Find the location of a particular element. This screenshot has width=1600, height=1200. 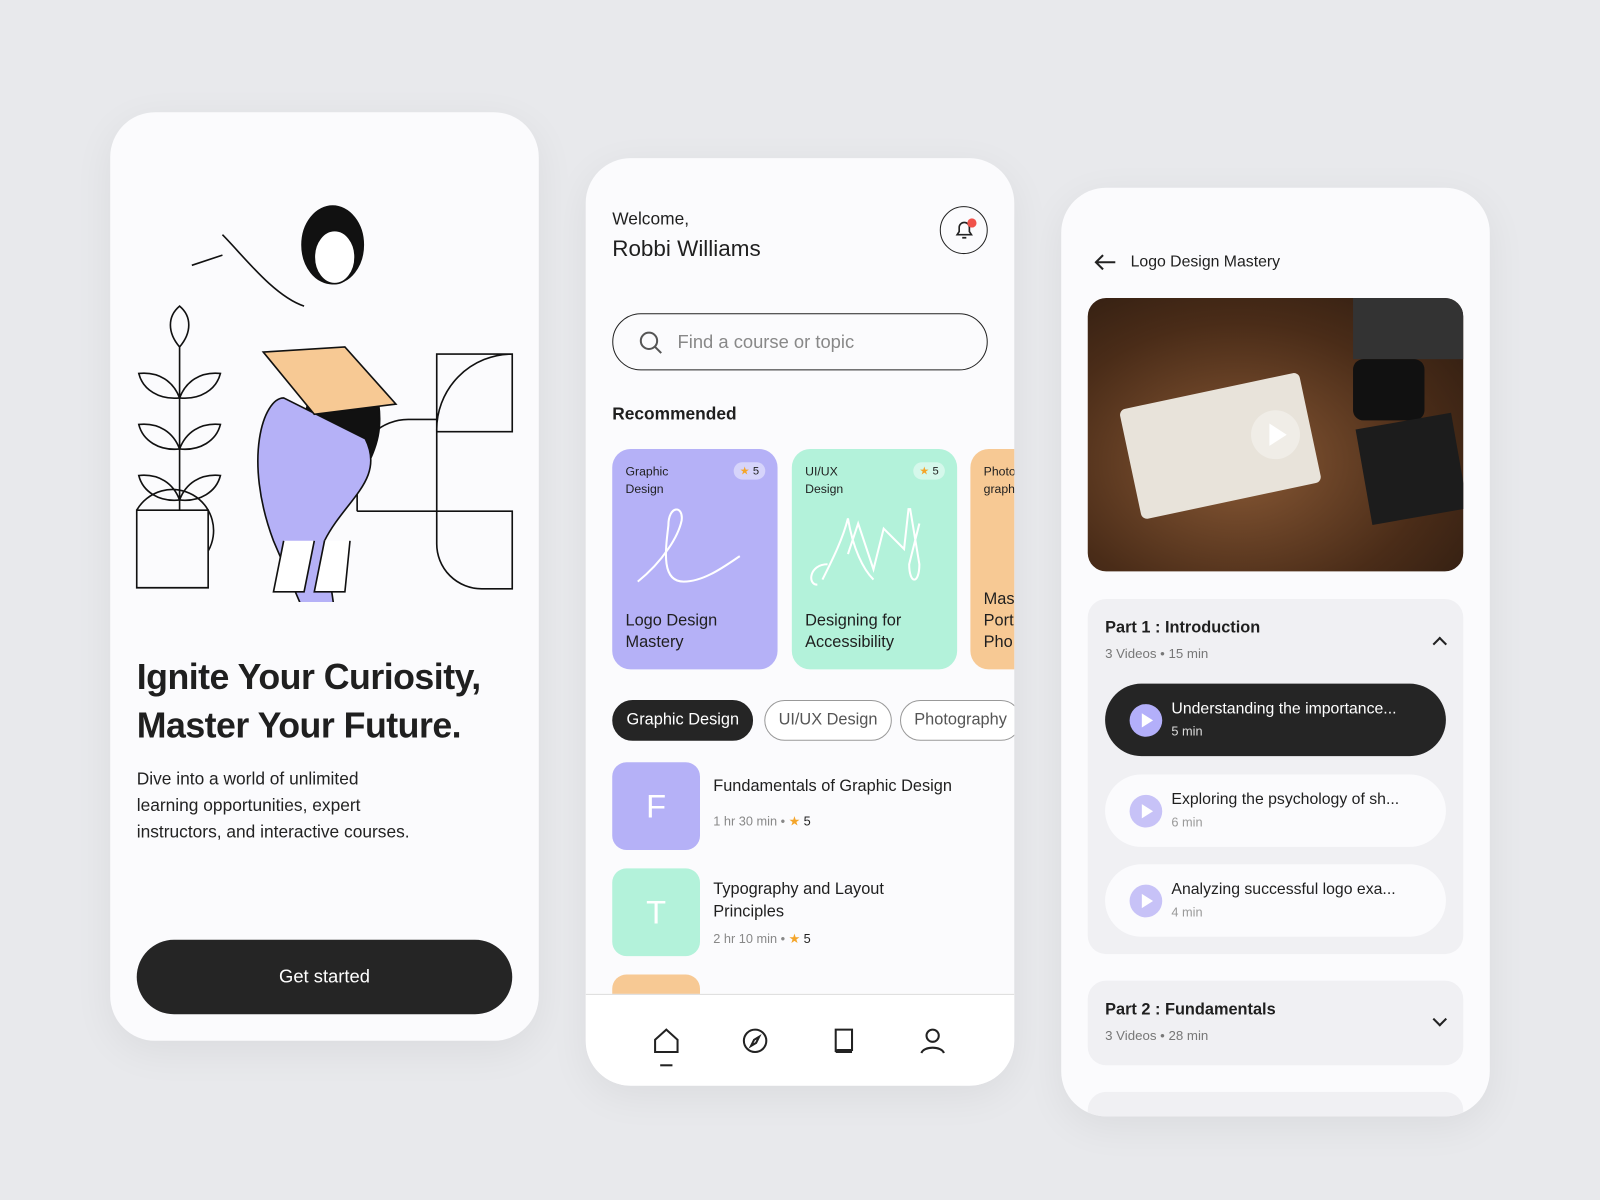

section-title: Part 2 : Fundamentals is located at coordinates (1190, 1010).